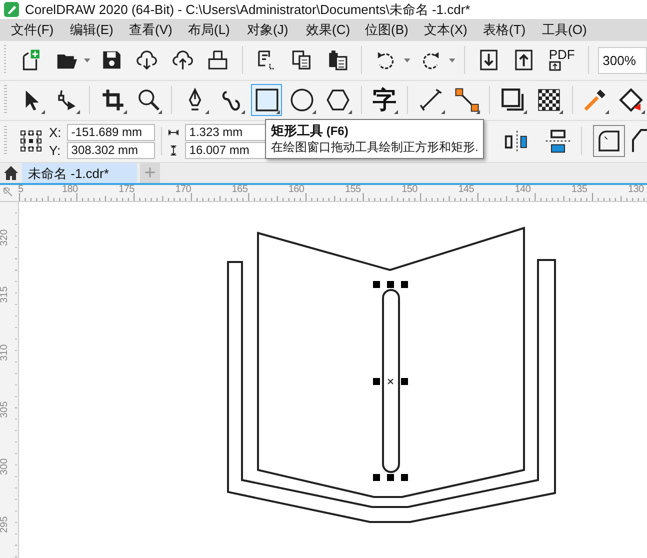  I want to click on ruler-label: 155, so click(353, 190).